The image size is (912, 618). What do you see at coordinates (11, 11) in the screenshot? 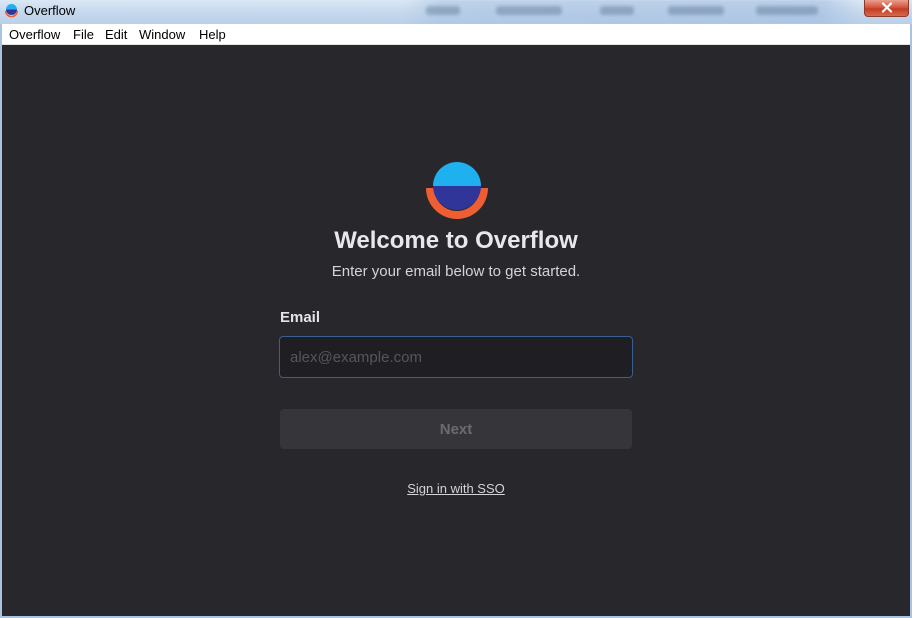
I see `app-logo-icon` at bounding box center [11, 11].